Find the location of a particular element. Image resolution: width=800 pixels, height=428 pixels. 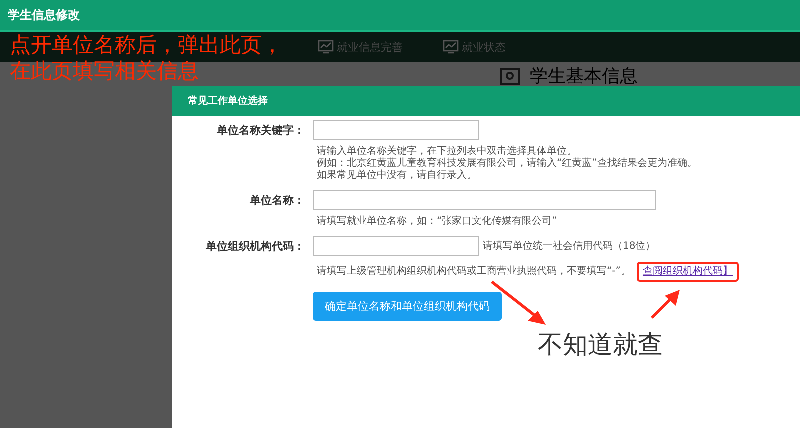

help-text: 如果常见单位中没有，请自行录入。 is located at coordinates (397, 176).